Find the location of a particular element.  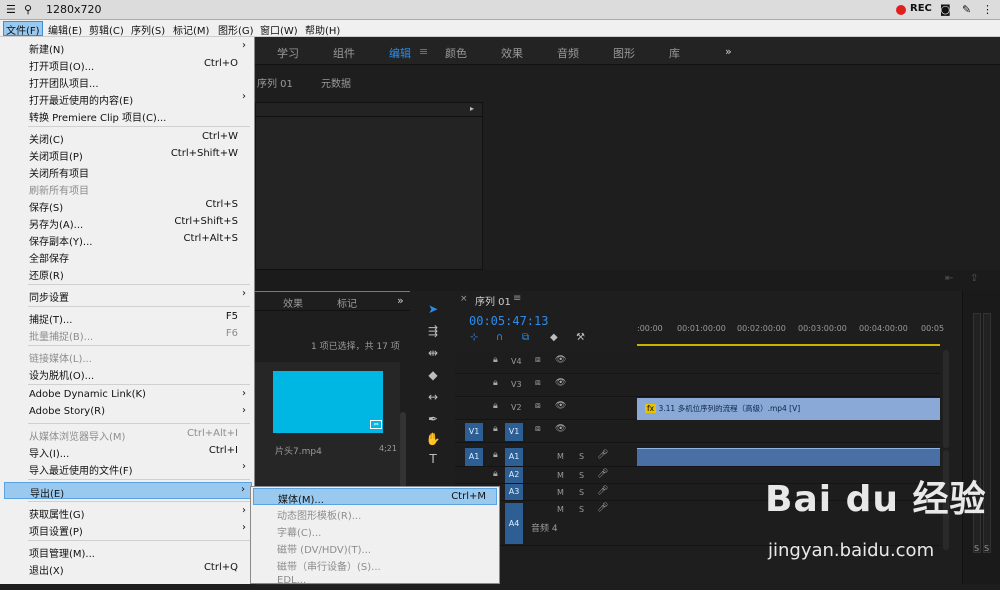

hand-tool-icon: ✋ is located at coordinates (433, 441).